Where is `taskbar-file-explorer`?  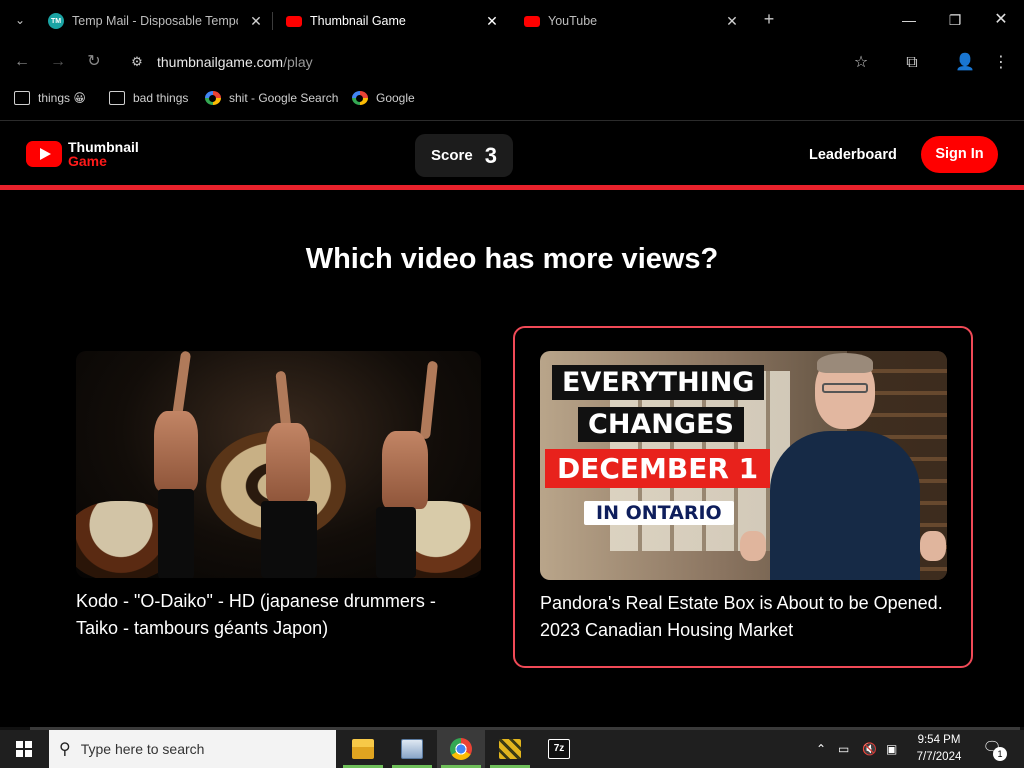 taskbar-file-explorer is located at coordinates (363, 749).